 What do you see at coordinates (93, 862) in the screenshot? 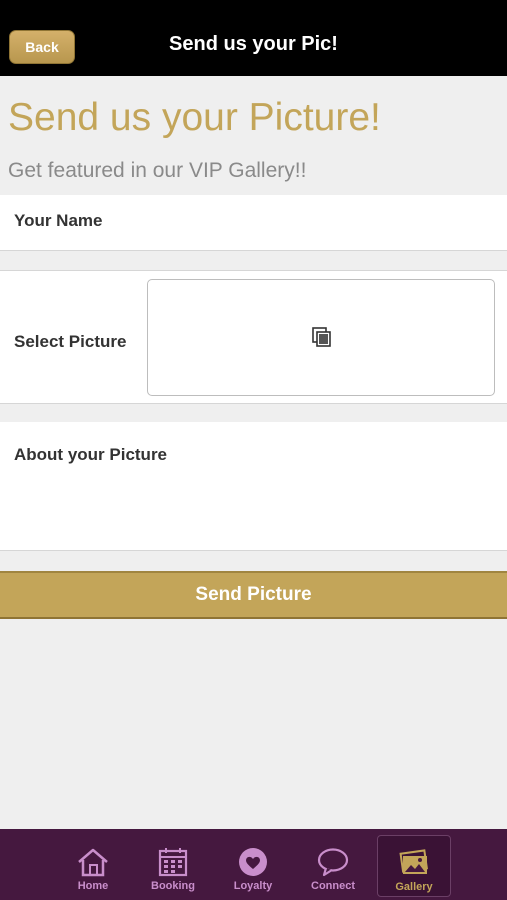
I see `home-icon` at bounding box center [93, 862].